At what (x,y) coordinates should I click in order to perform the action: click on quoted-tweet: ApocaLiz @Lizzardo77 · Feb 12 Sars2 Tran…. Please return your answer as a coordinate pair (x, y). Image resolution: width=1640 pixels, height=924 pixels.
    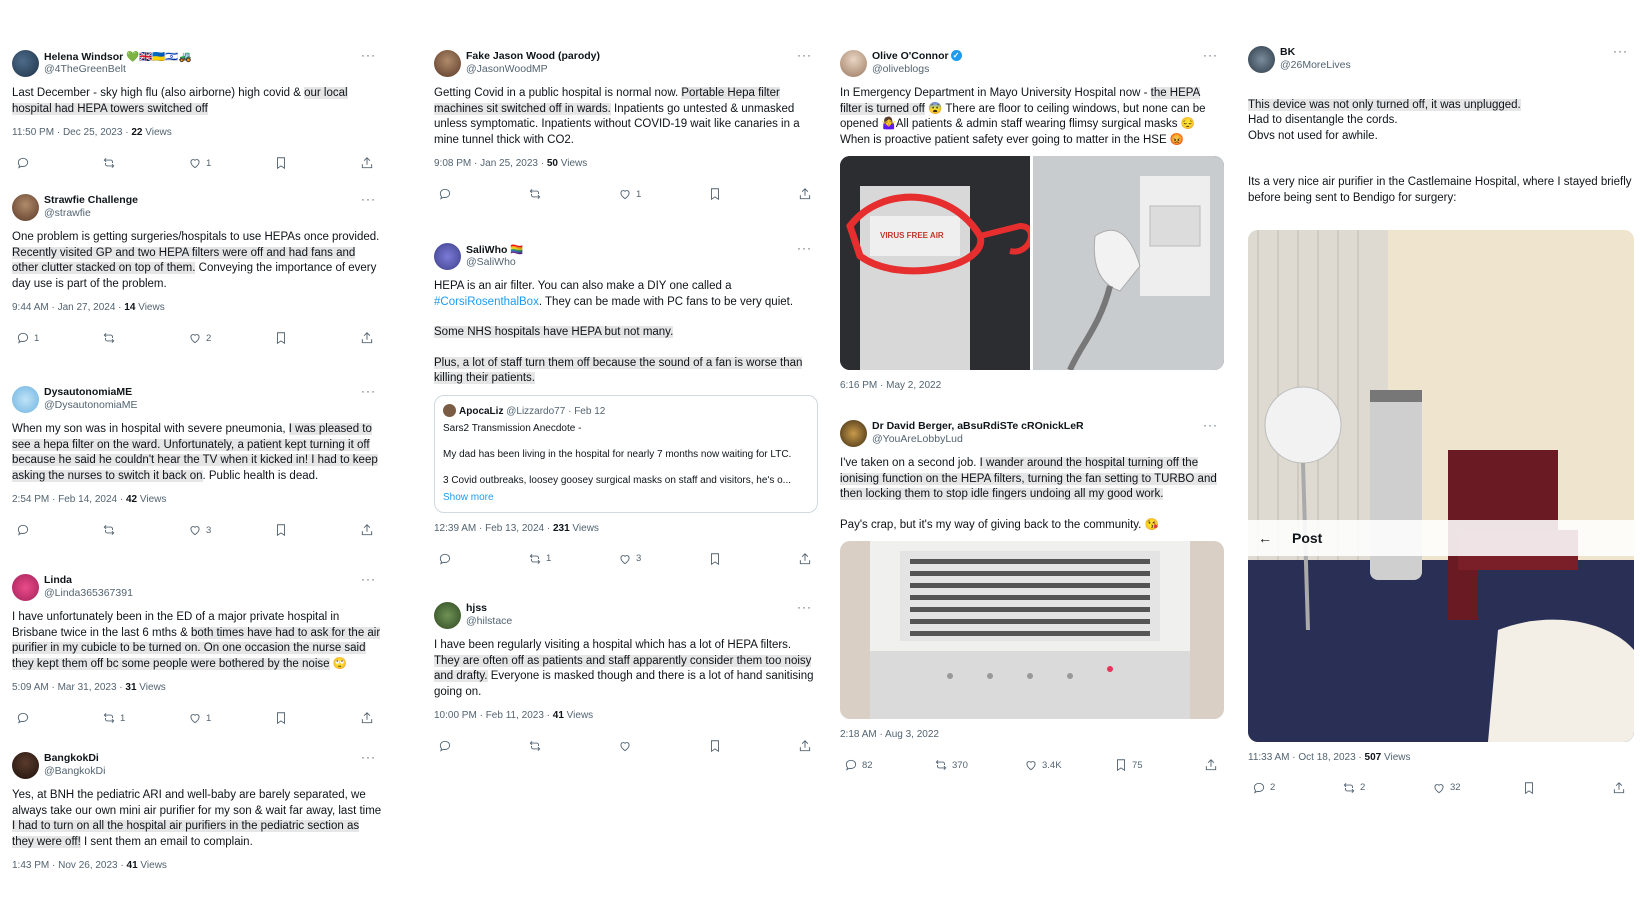
    Looking at the image, I should click on (626, 453).